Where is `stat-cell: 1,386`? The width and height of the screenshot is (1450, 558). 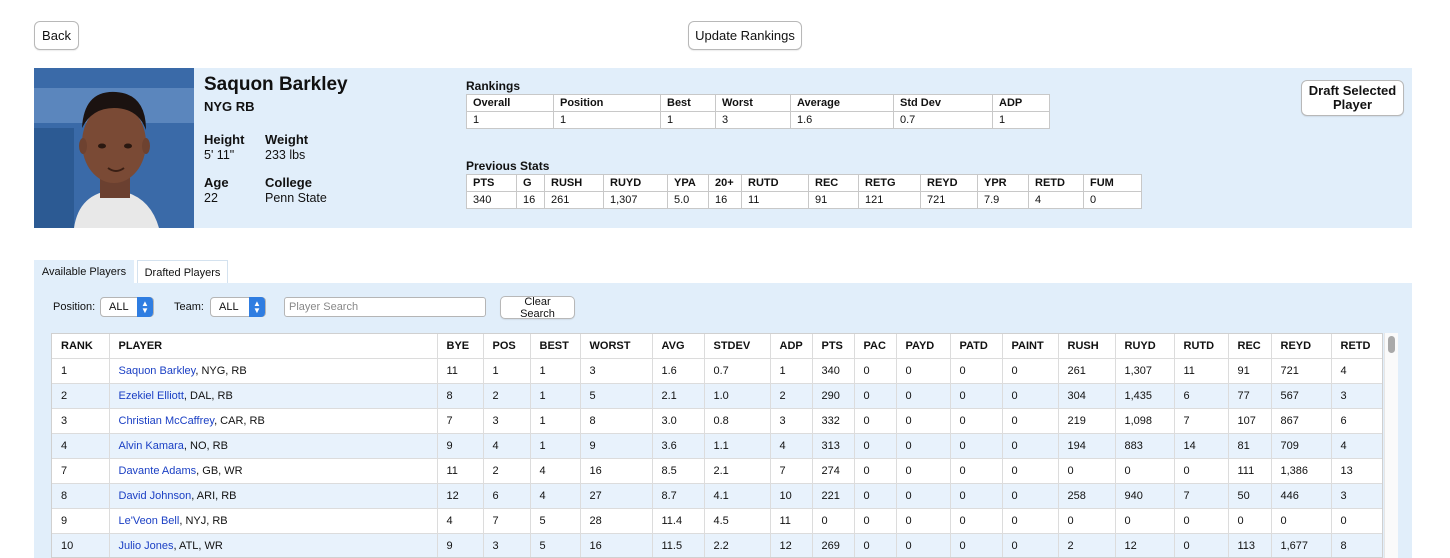
stat-cell: 1,386 is located at coordinates (1301, 471).